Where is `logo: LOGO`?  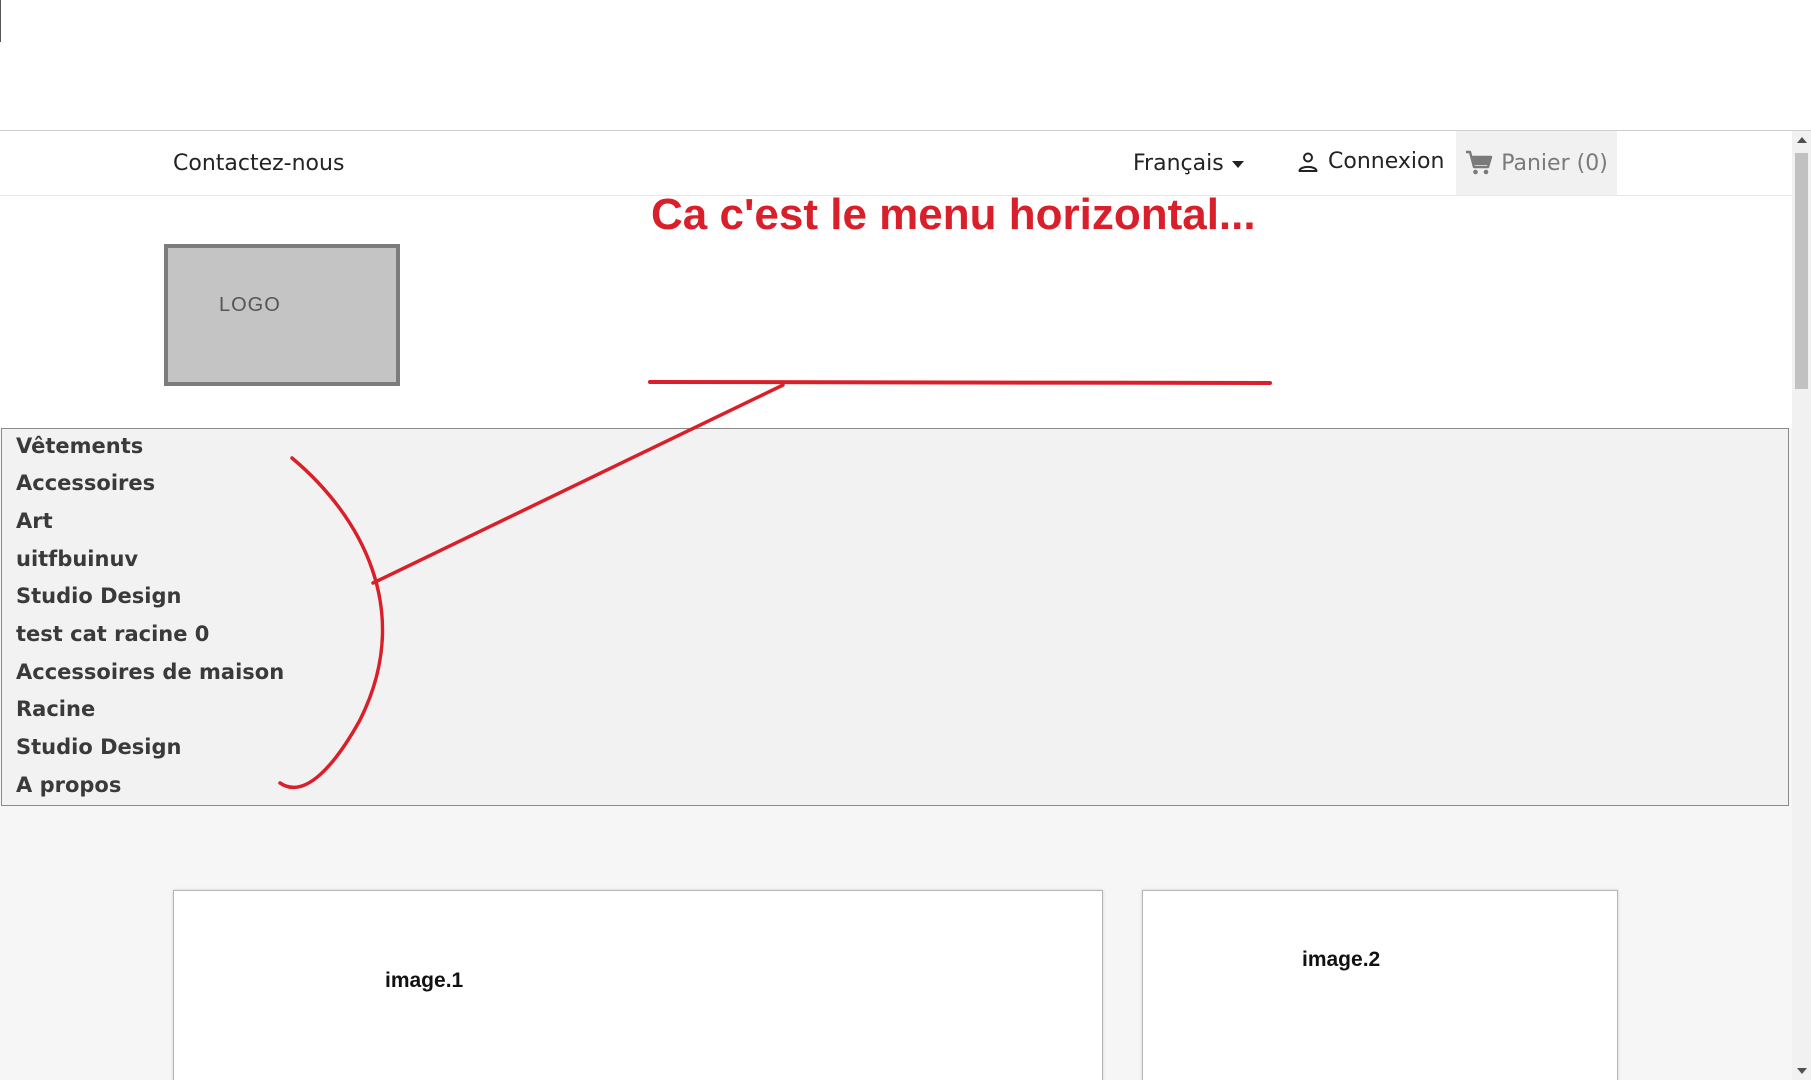
logo: LOGO is located at coordinates (282, 315).